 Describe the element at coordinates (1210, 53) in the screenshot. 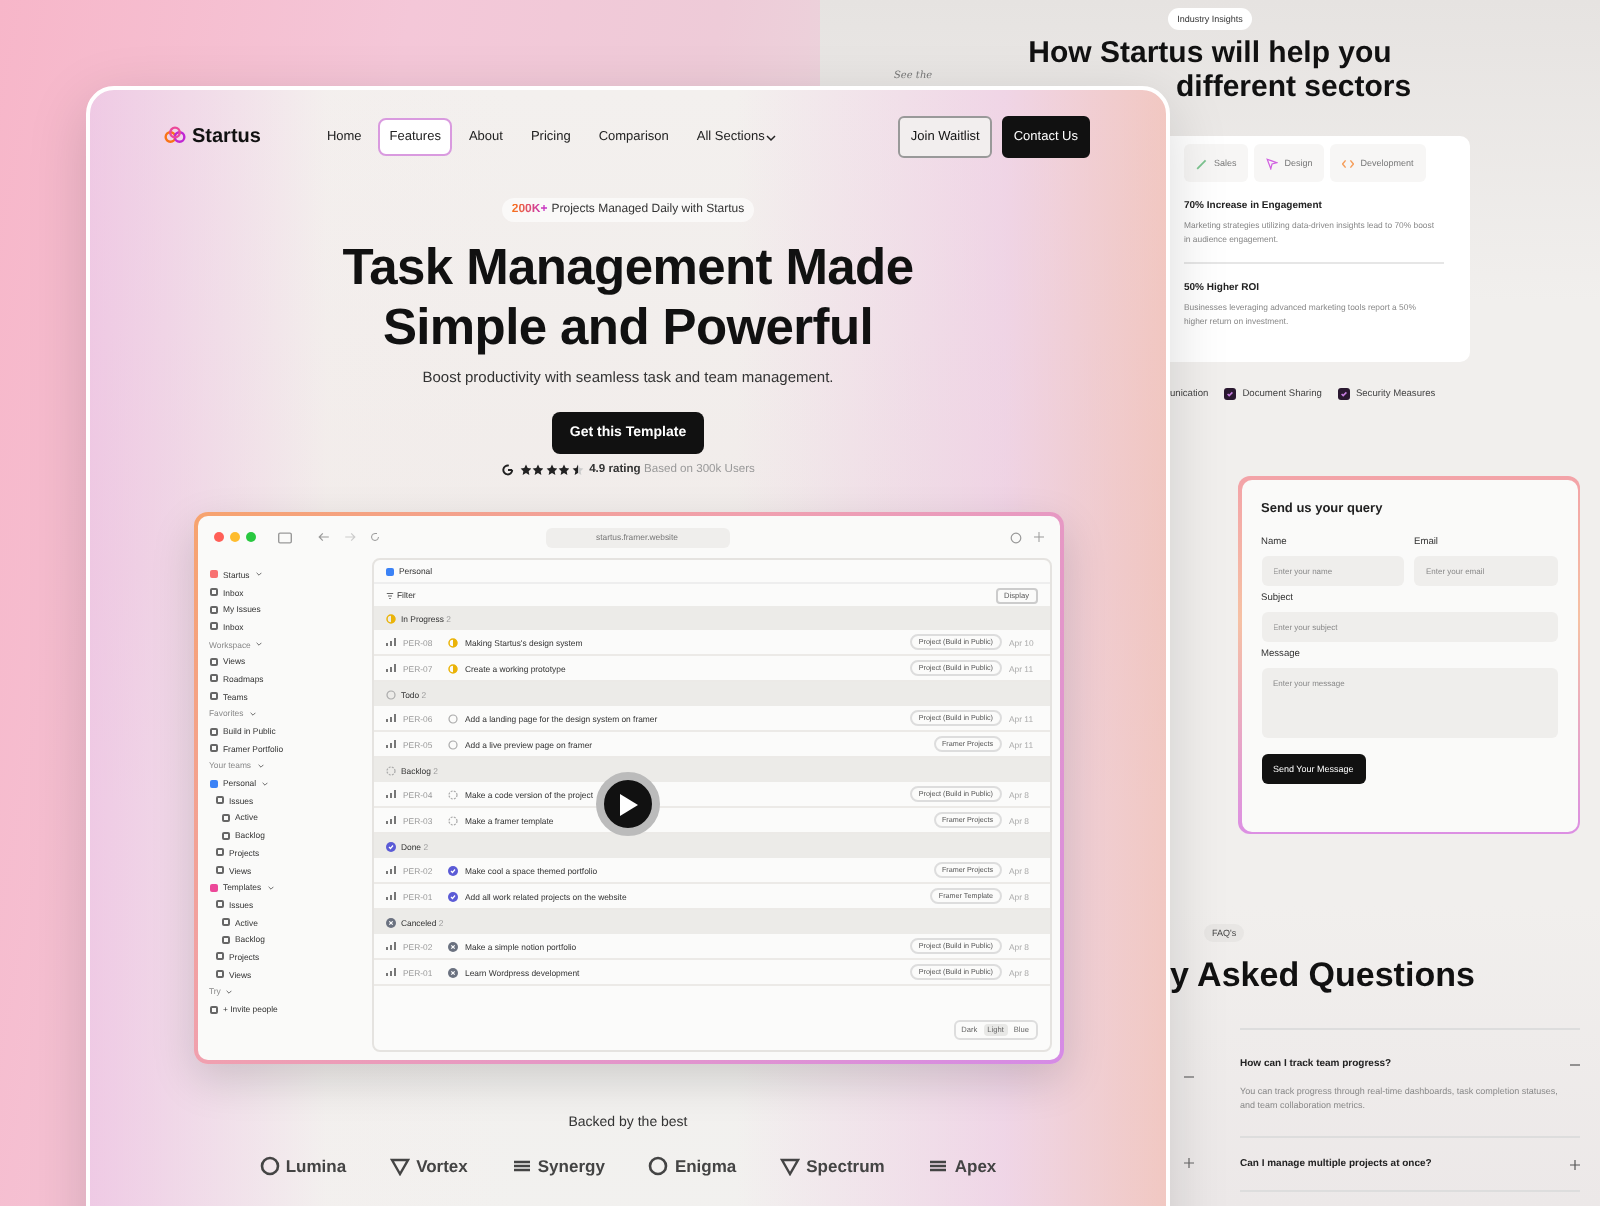

I see `section-heading: How Startus will help you` at that location.